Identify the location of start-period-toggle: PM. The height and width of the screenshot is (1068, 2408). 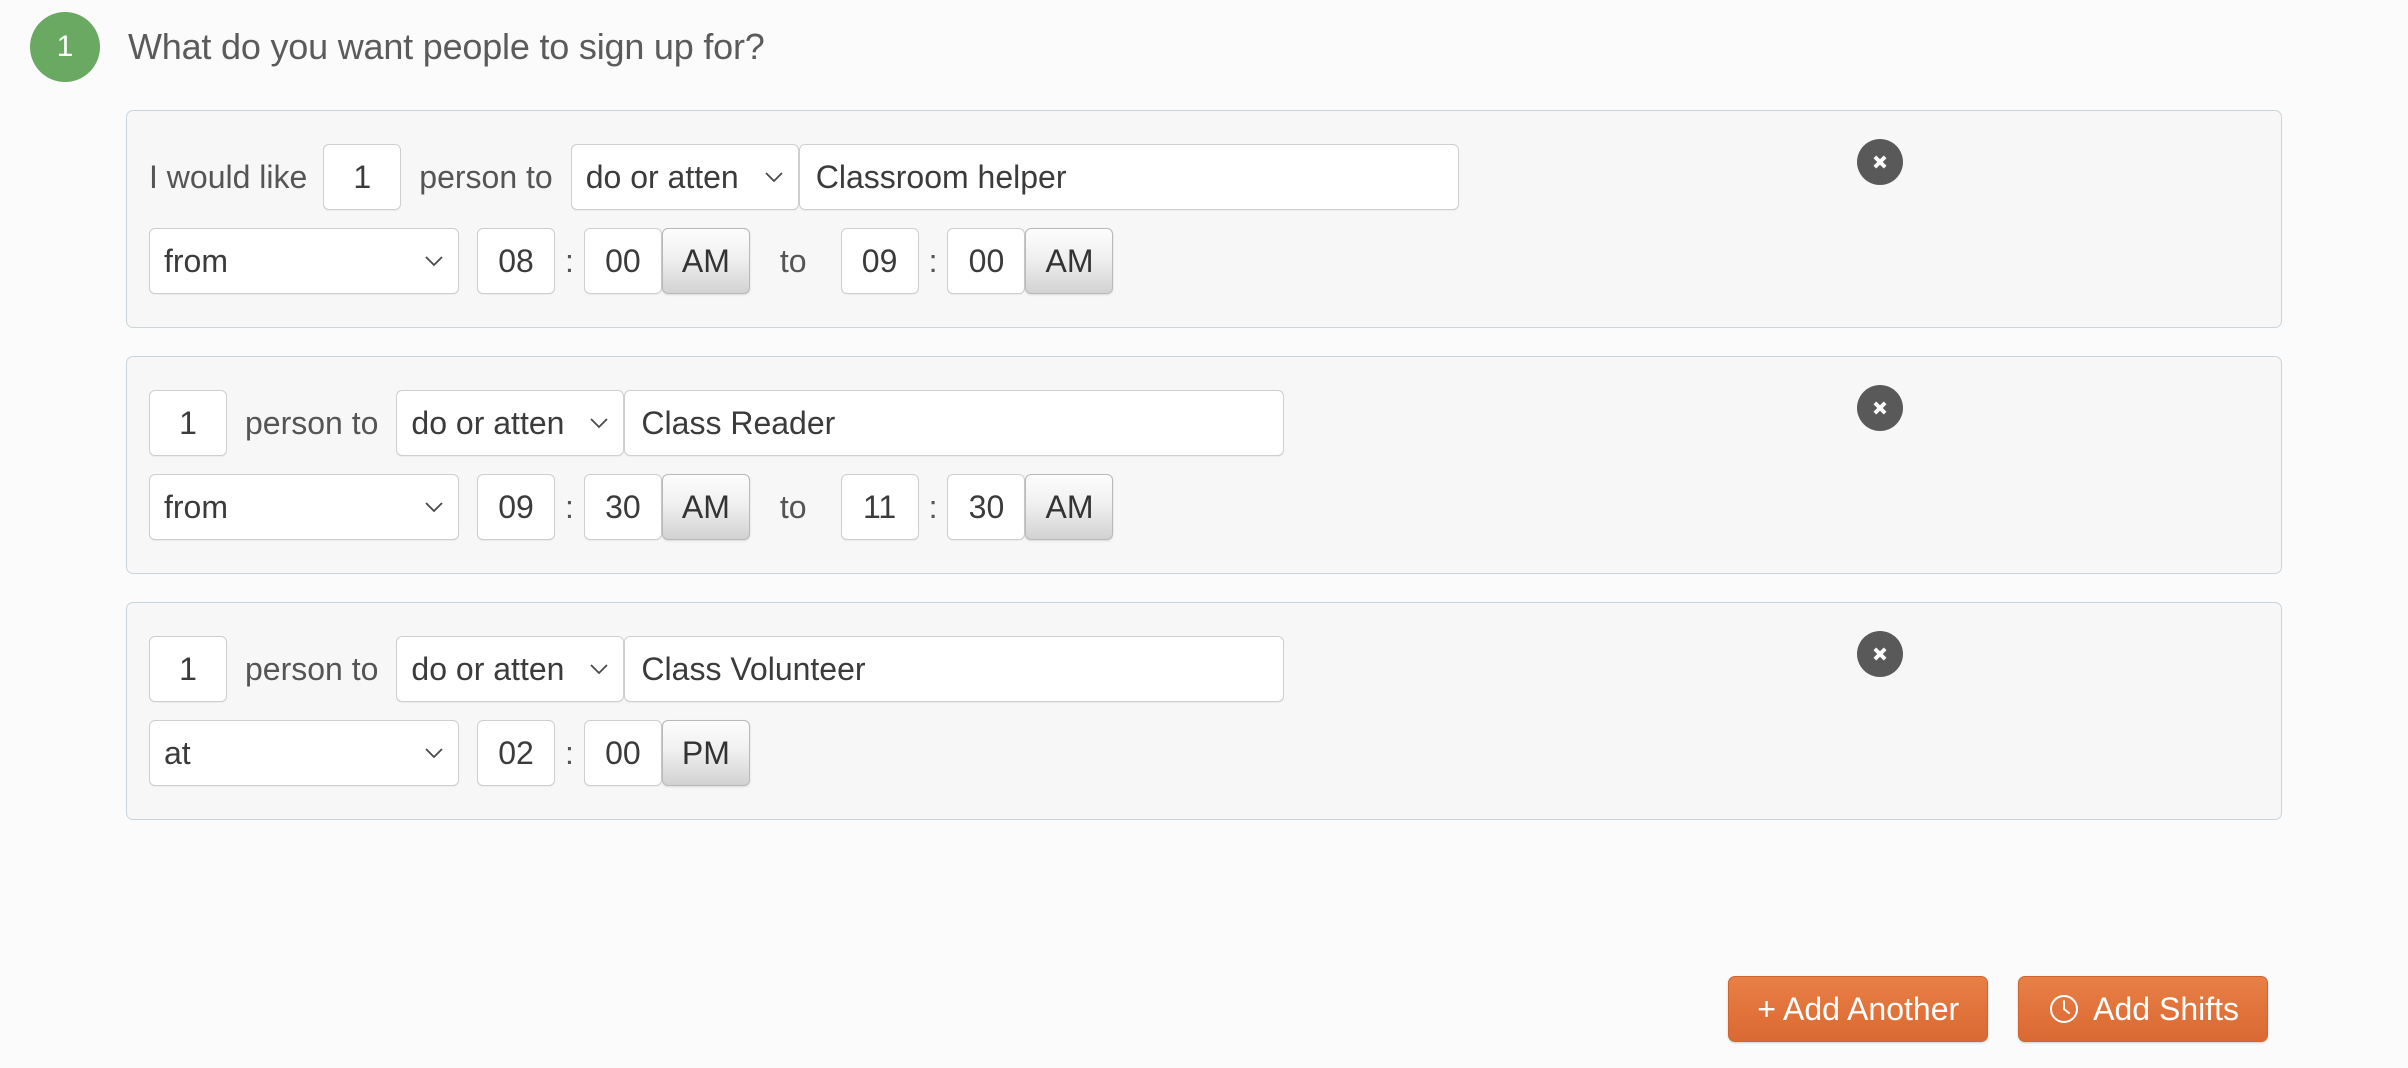
(705, 753).